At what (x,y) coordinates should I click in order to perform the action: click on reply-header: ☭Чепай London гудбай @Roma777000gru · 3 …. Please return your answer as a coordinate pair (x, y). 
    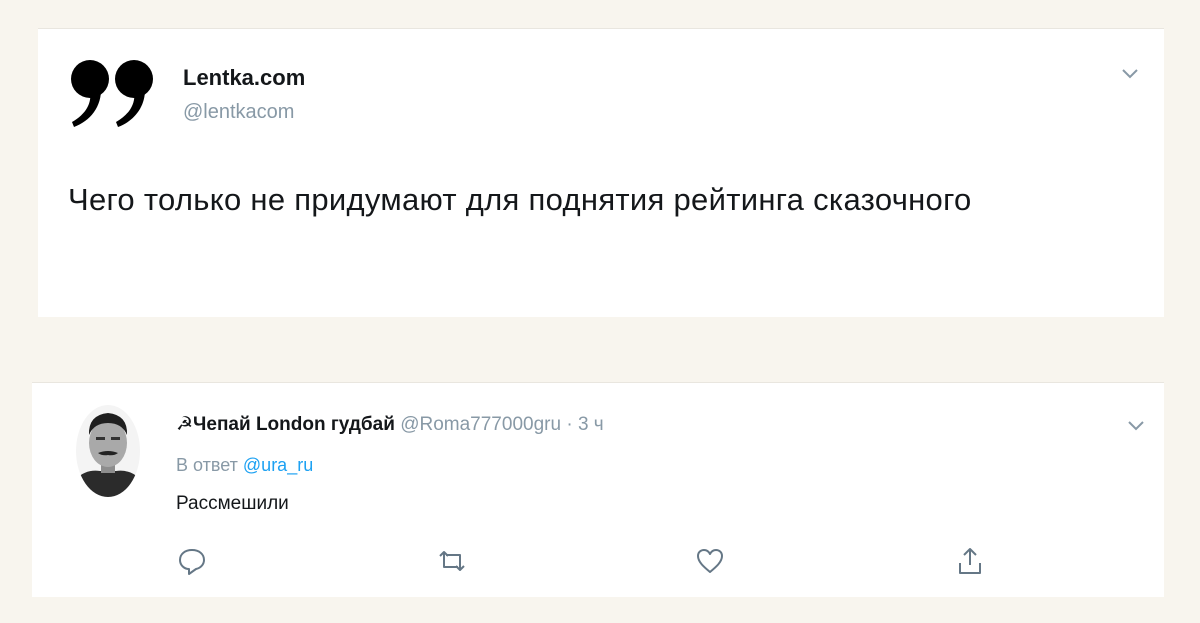
    Looking at the image, I should click on (390, 424).